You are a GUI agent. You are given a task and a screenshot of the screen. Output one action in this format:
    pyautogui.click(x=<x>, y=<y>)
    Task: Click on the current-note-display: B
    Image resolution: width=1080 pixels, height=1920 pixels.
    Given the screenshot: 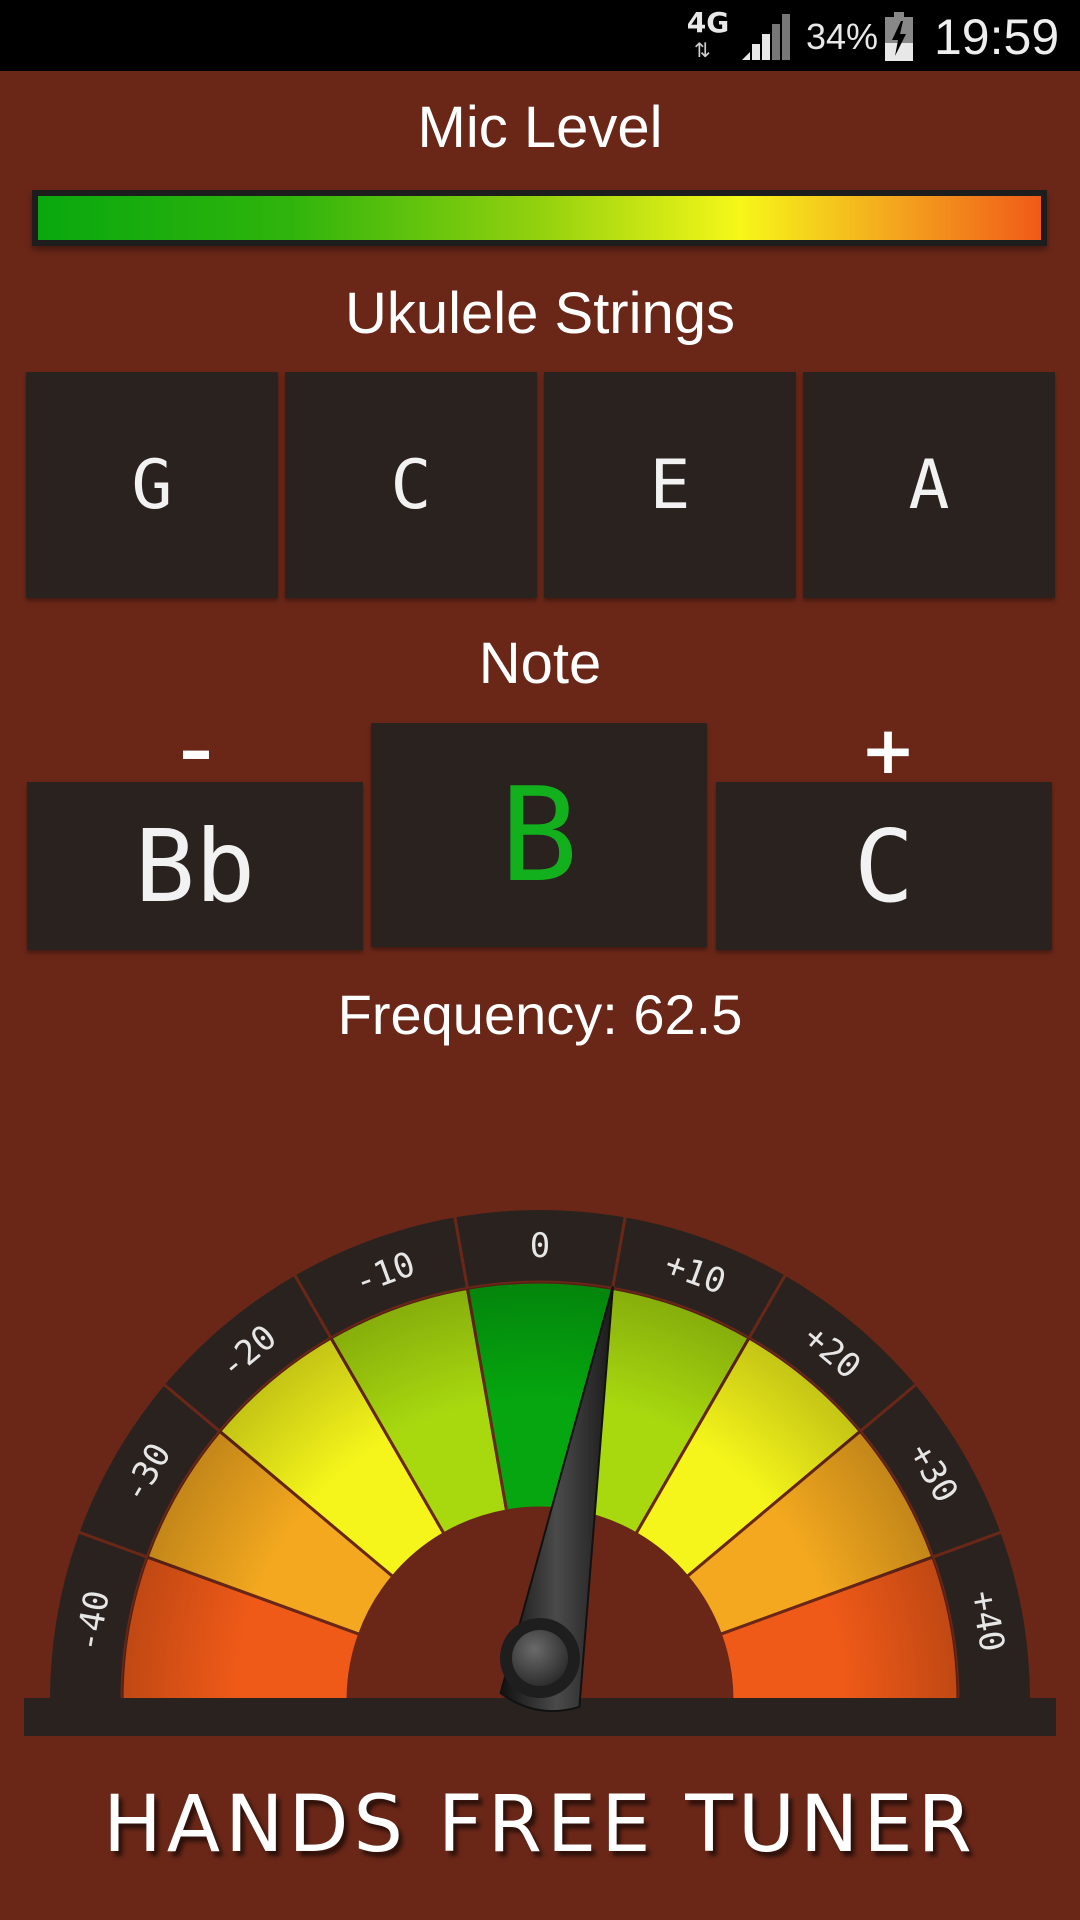 What is the action you would take?
    pyautogui.click(x=539, y=835)
    